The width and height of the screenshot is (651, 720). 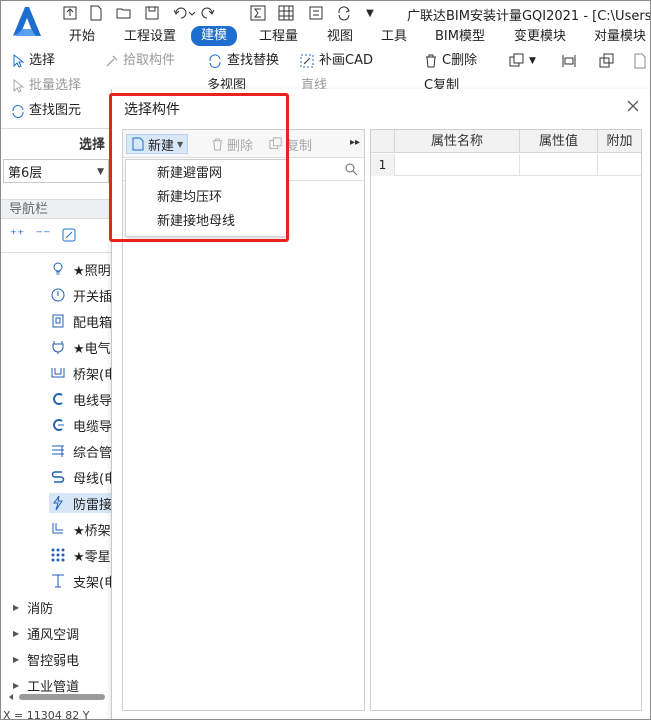 I want to click on nav-item-label: ★电气, so click(x=92, y=349).